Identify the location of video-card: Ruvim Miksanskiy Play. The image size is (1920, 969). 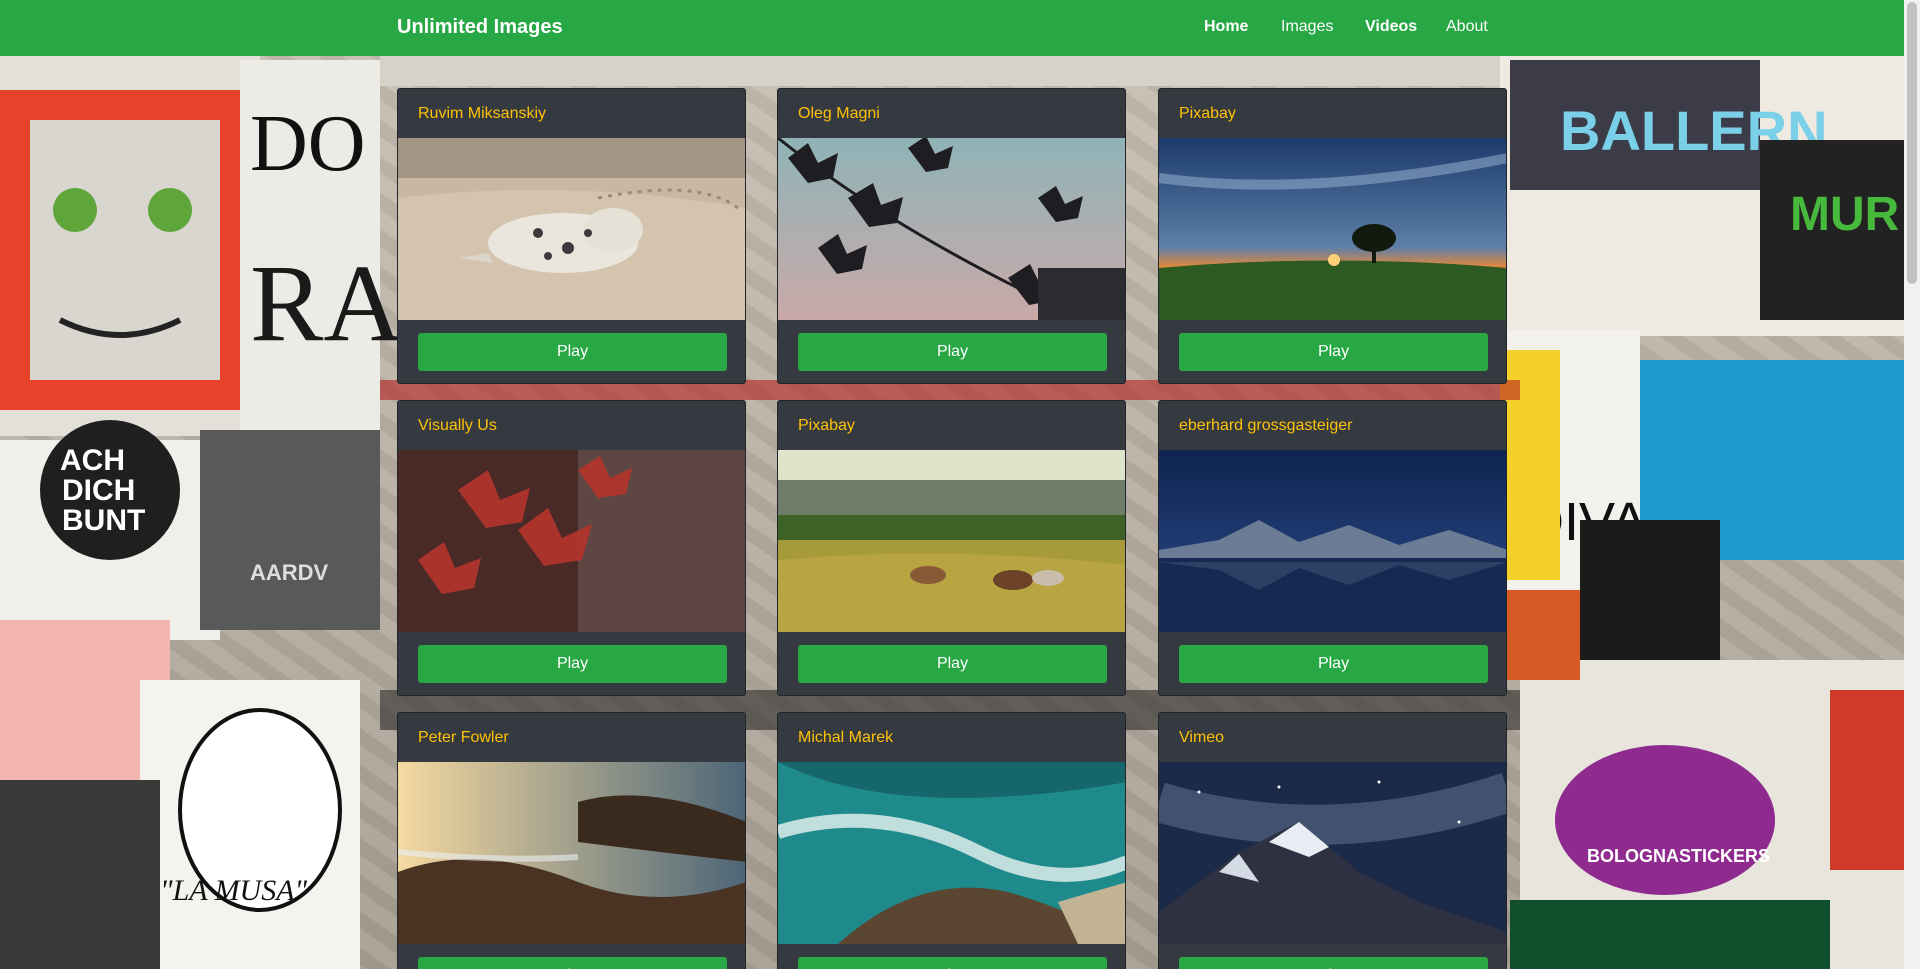
(571, 236).